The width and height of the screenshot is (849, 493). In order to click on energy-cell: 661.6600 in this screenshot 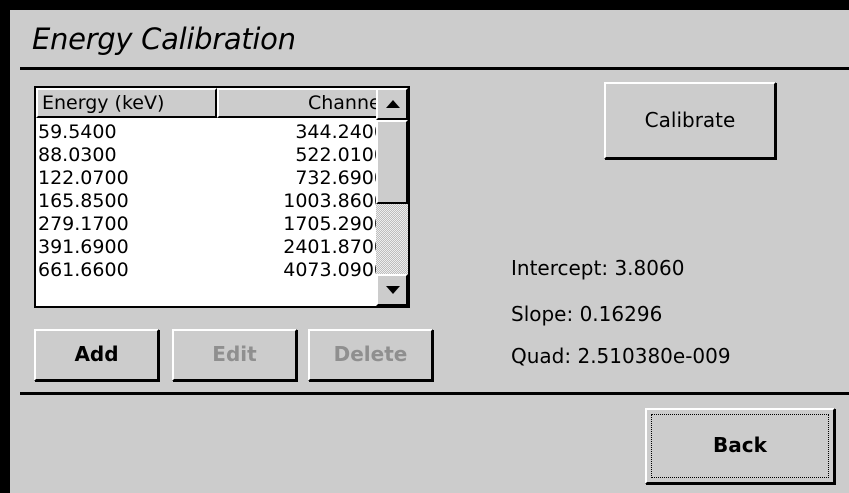, I will do `click(83, 270)`.